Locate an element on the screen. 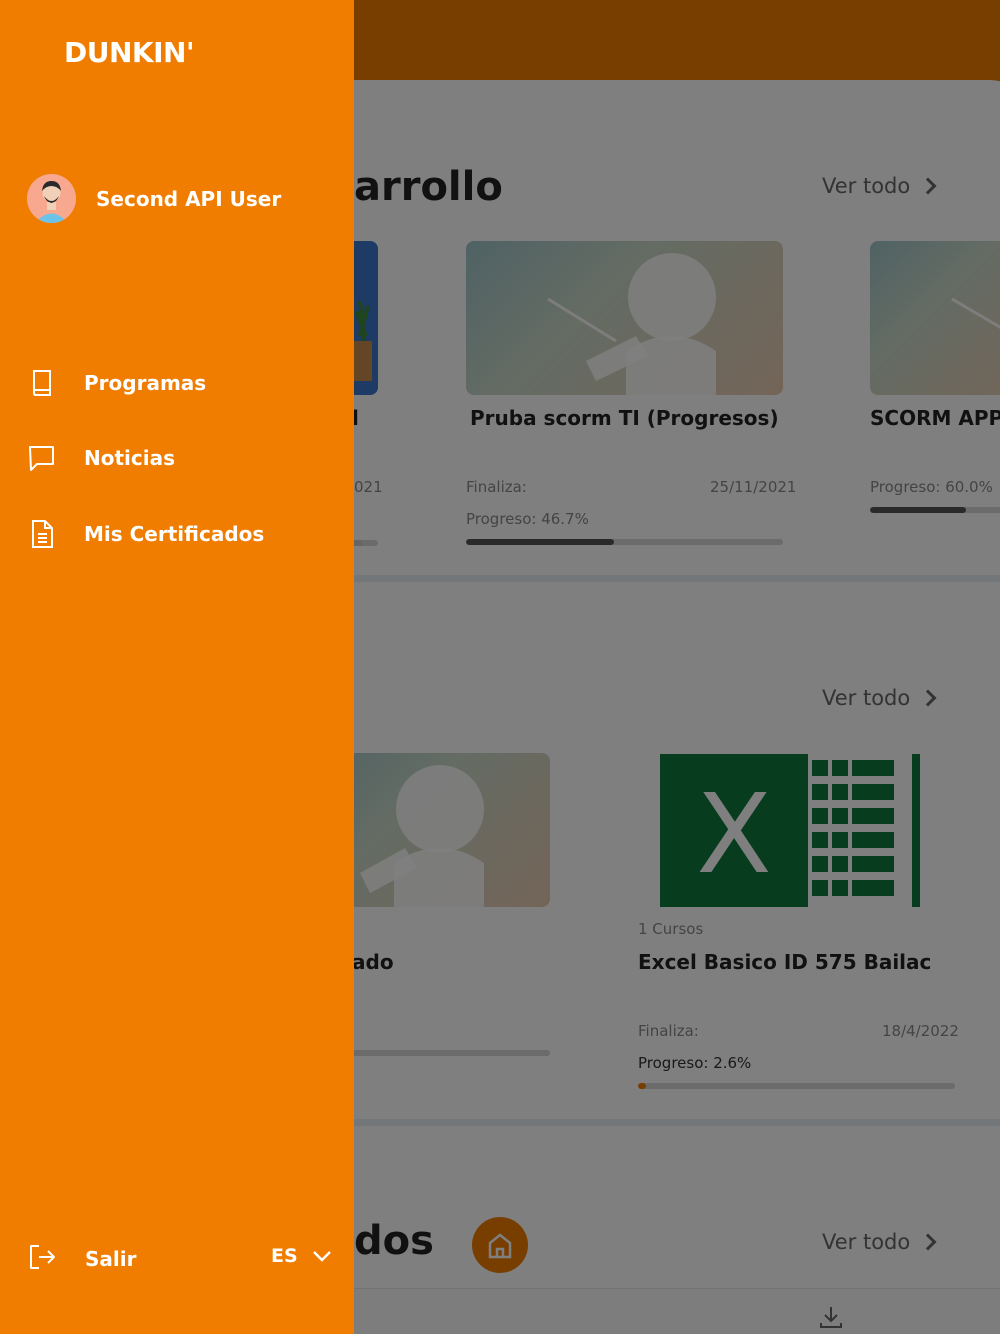 The image size is (1000, 1334). language-value: ES is located at coordinates (284, 1256).